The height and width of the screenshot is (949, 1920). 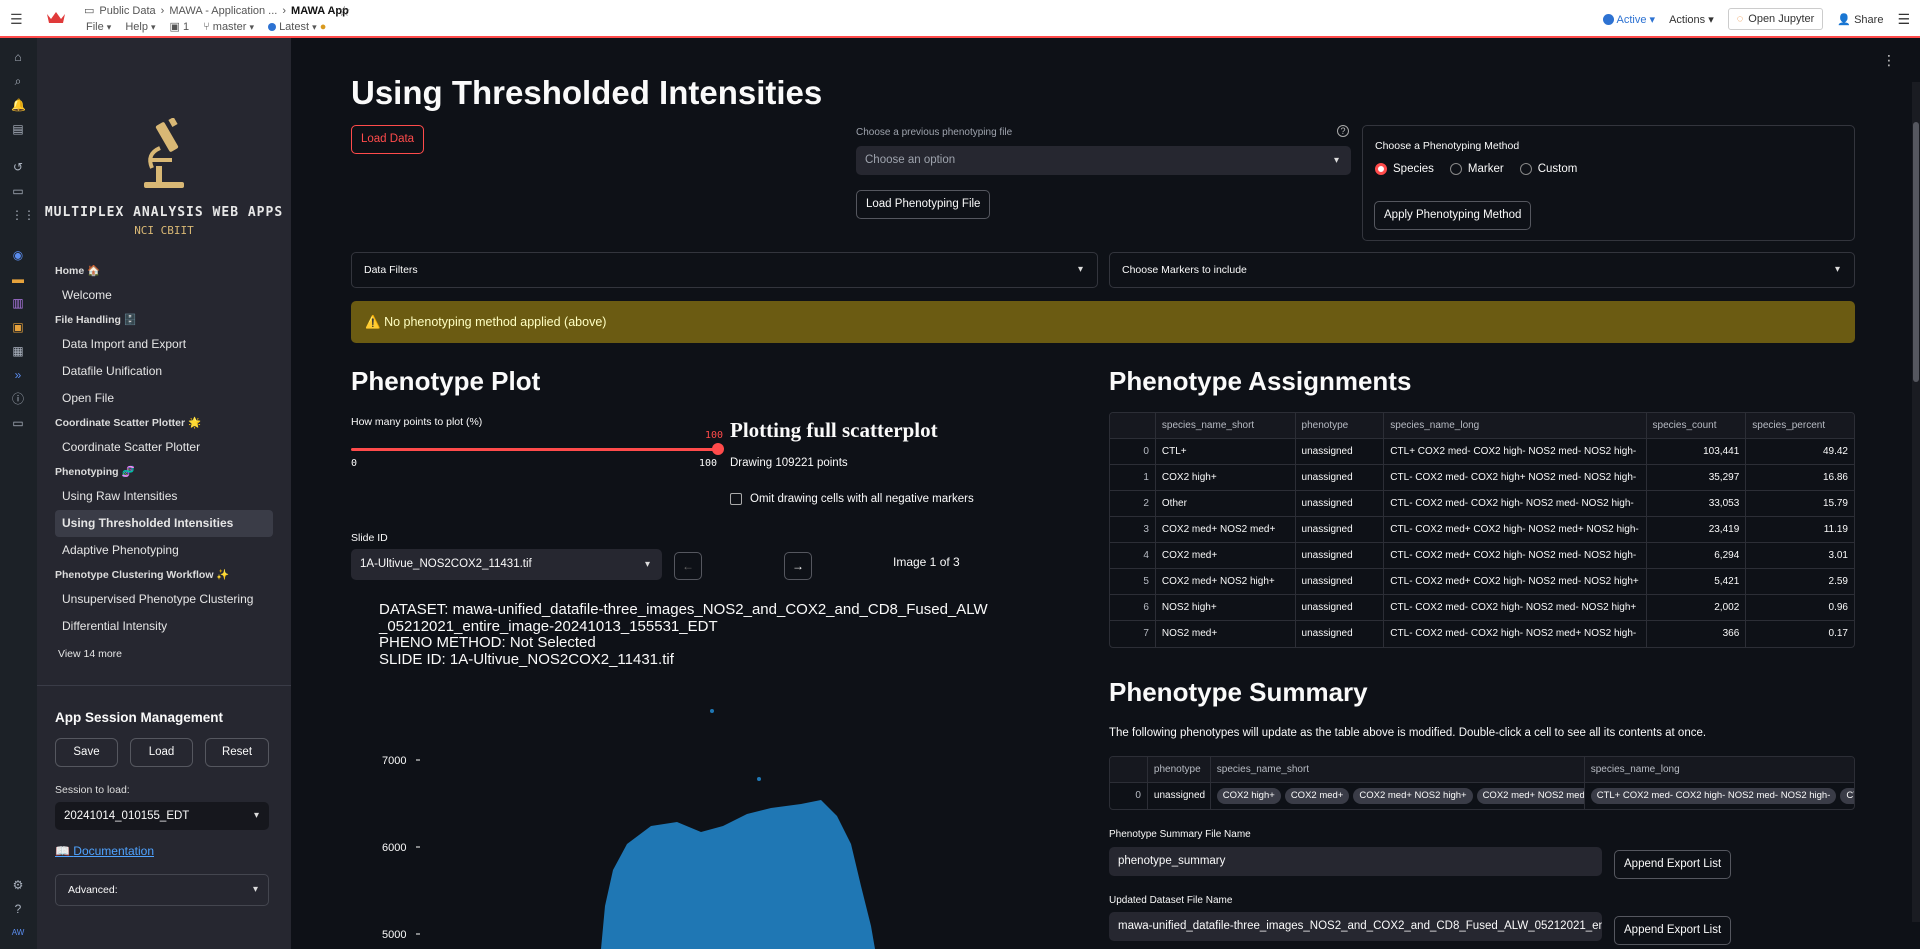 I want to click on session-select: 20241014_010155_EDT ▾, so click(x=162, y=816).